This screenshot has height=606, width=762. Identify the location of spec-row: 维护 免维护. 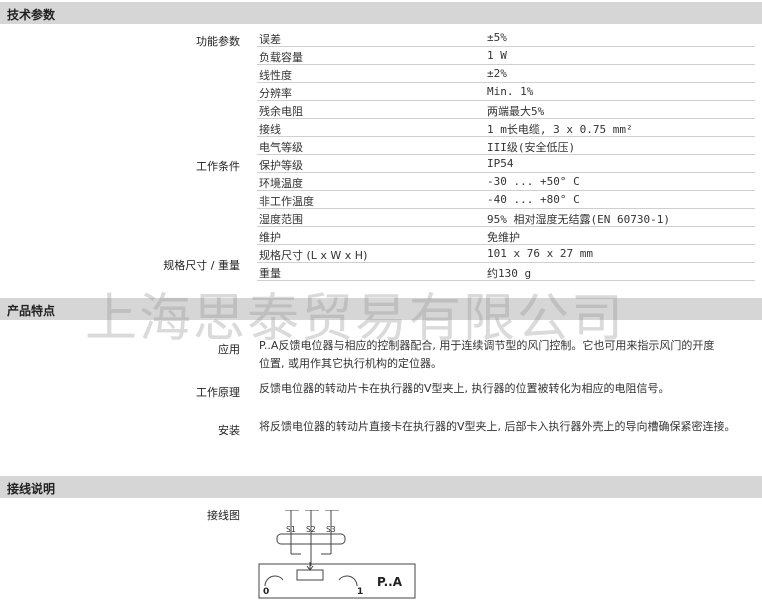
(506, 236).